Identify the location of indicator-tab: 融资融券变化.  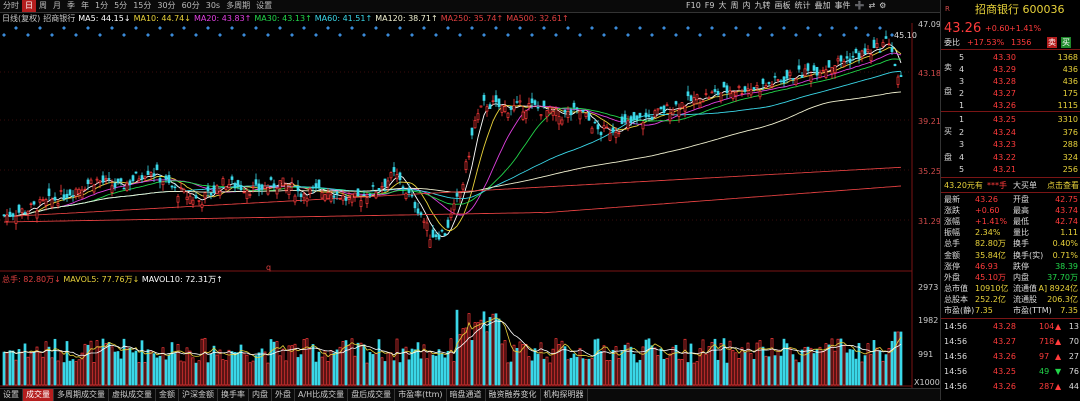
(513, 395).